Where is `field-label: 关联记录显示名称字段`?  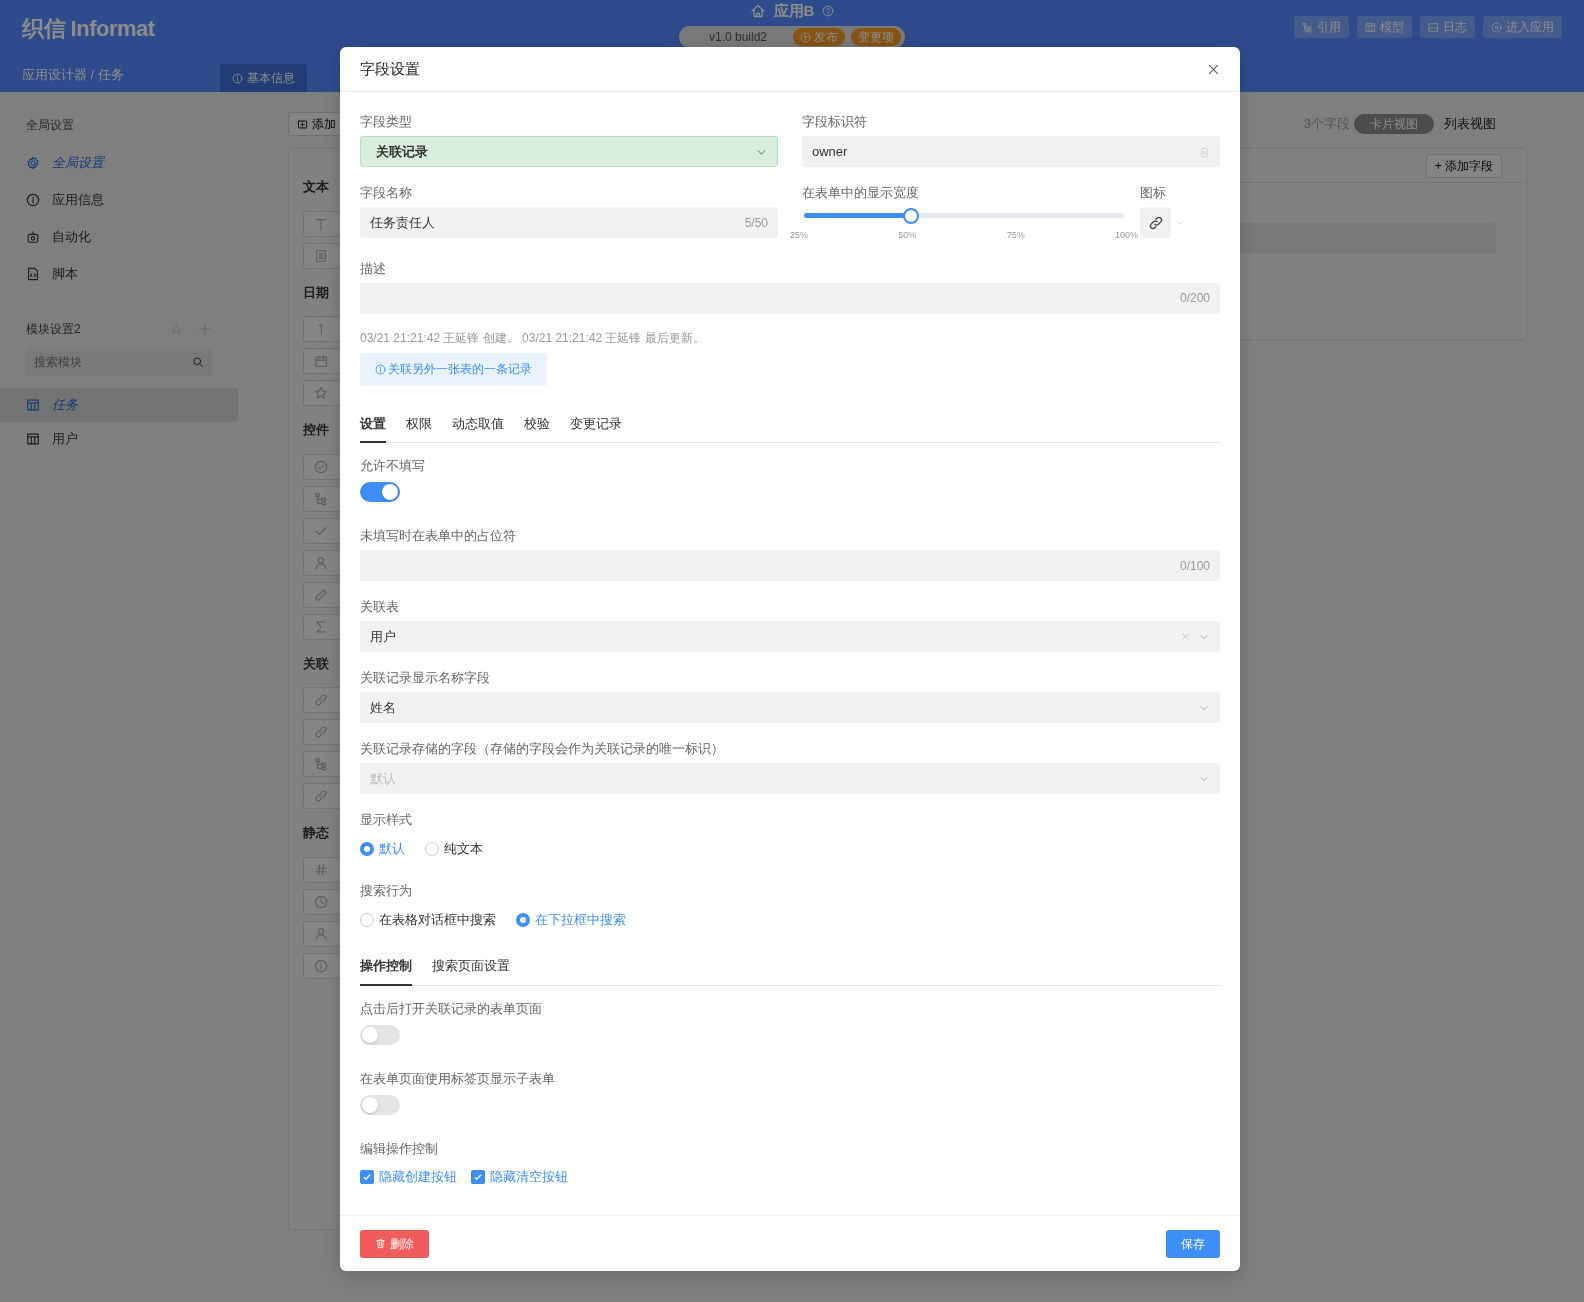
field-label: 关联记录显示名称字段 is located at coordinates (425, 678).